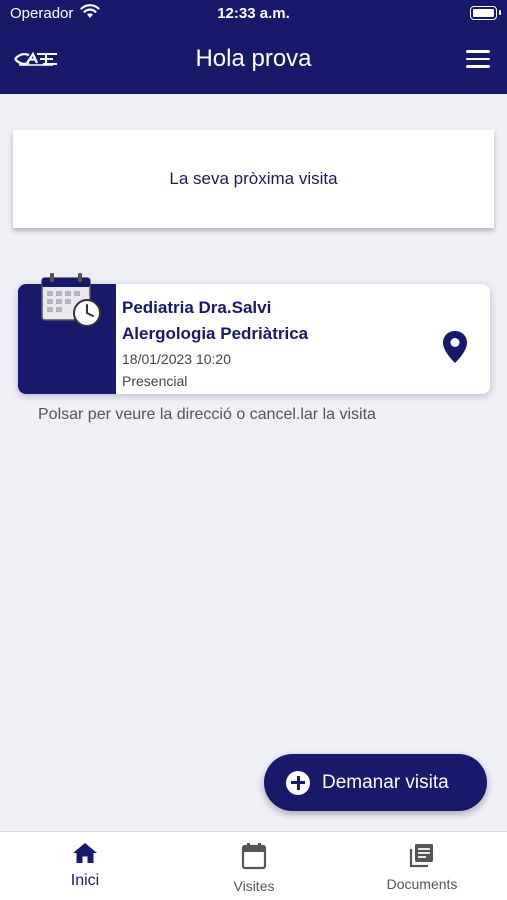 The height and width of the screenshot is (900, 507). Describe the element at coordinates (485, 13) in the screenshot. I see `battery-icon` at that location.